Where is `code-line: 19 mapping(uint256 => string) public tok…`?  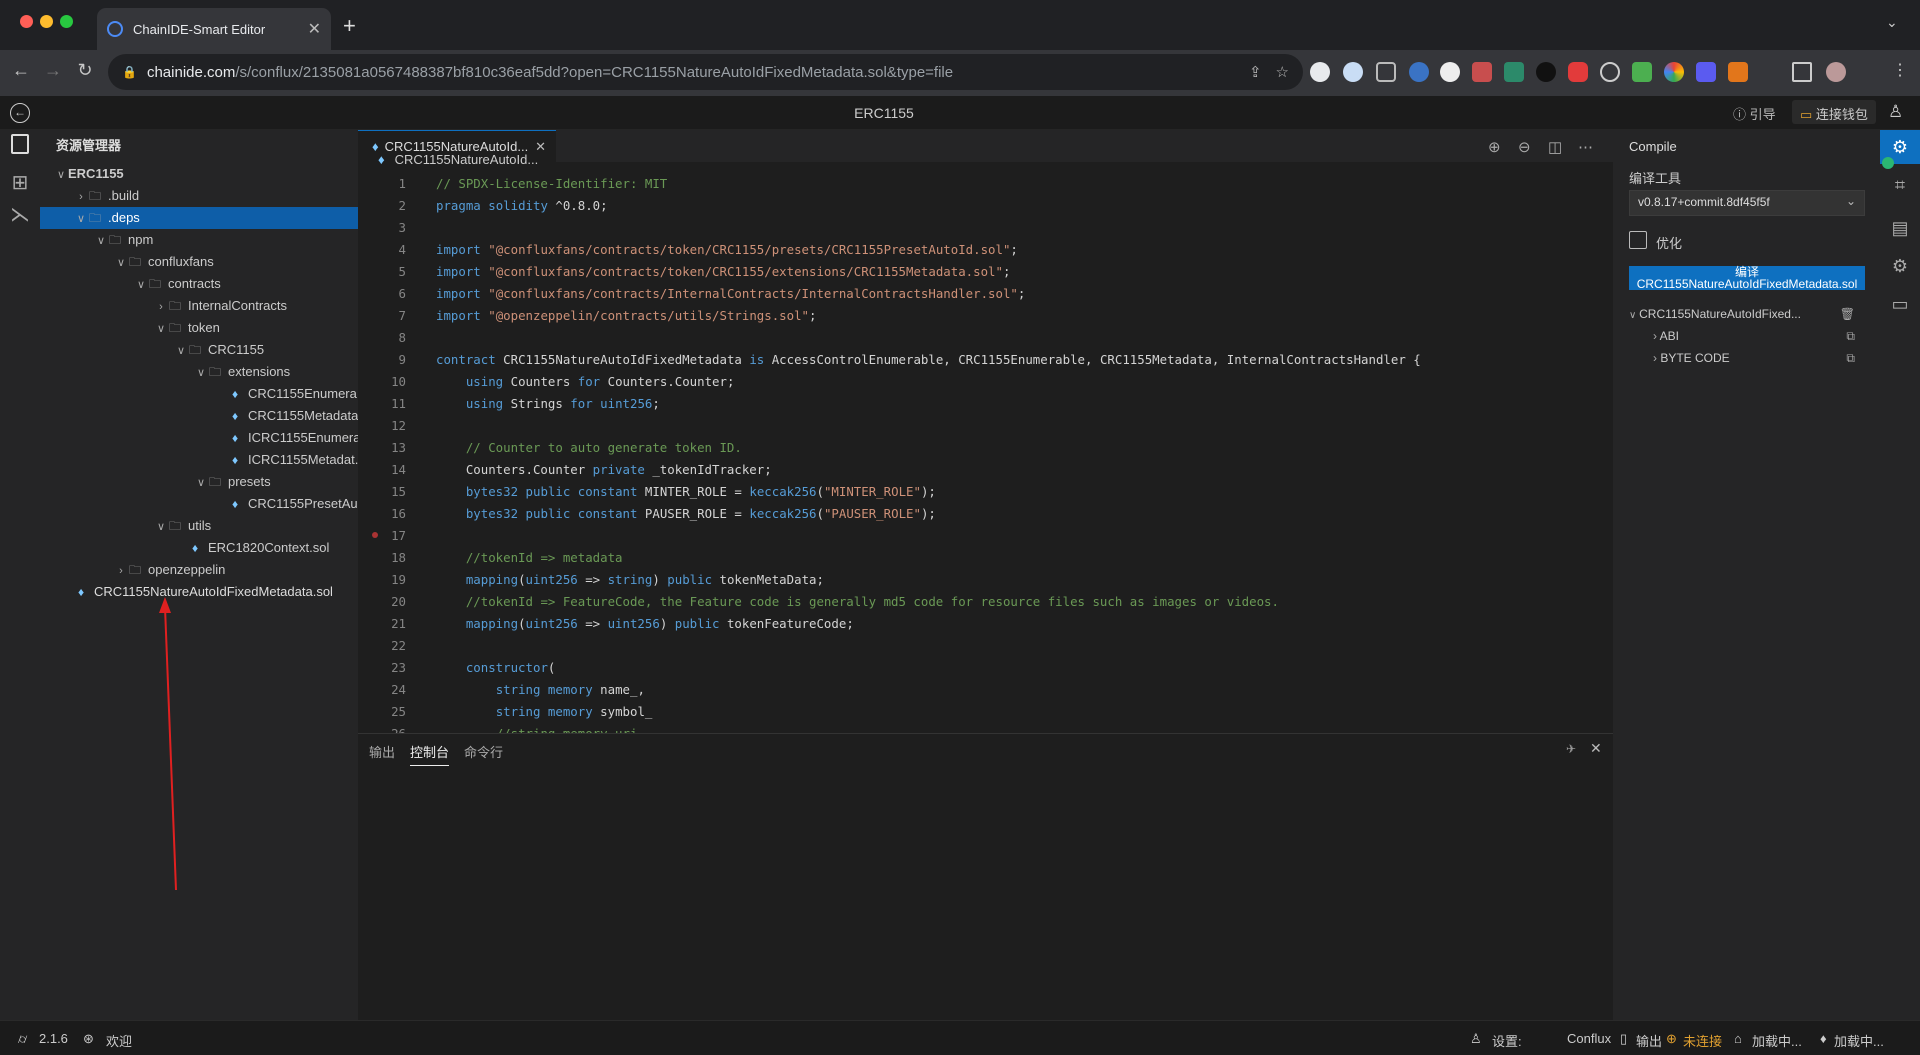 code-line: 19 mapping(uint256 => string) public tok… is located at coordinates (985, 580).